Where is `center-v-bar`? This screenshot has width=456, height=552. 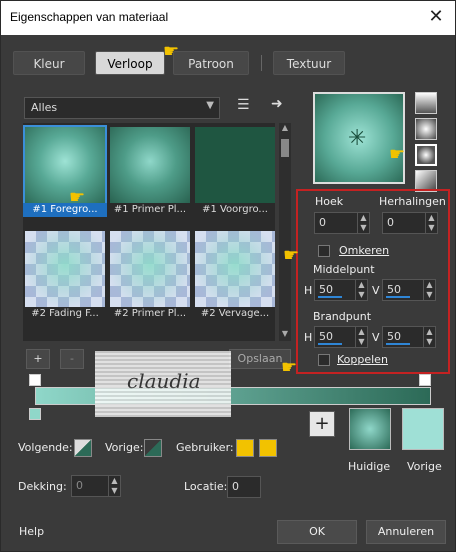 center-v-bar is located at coordinates (398, 297).